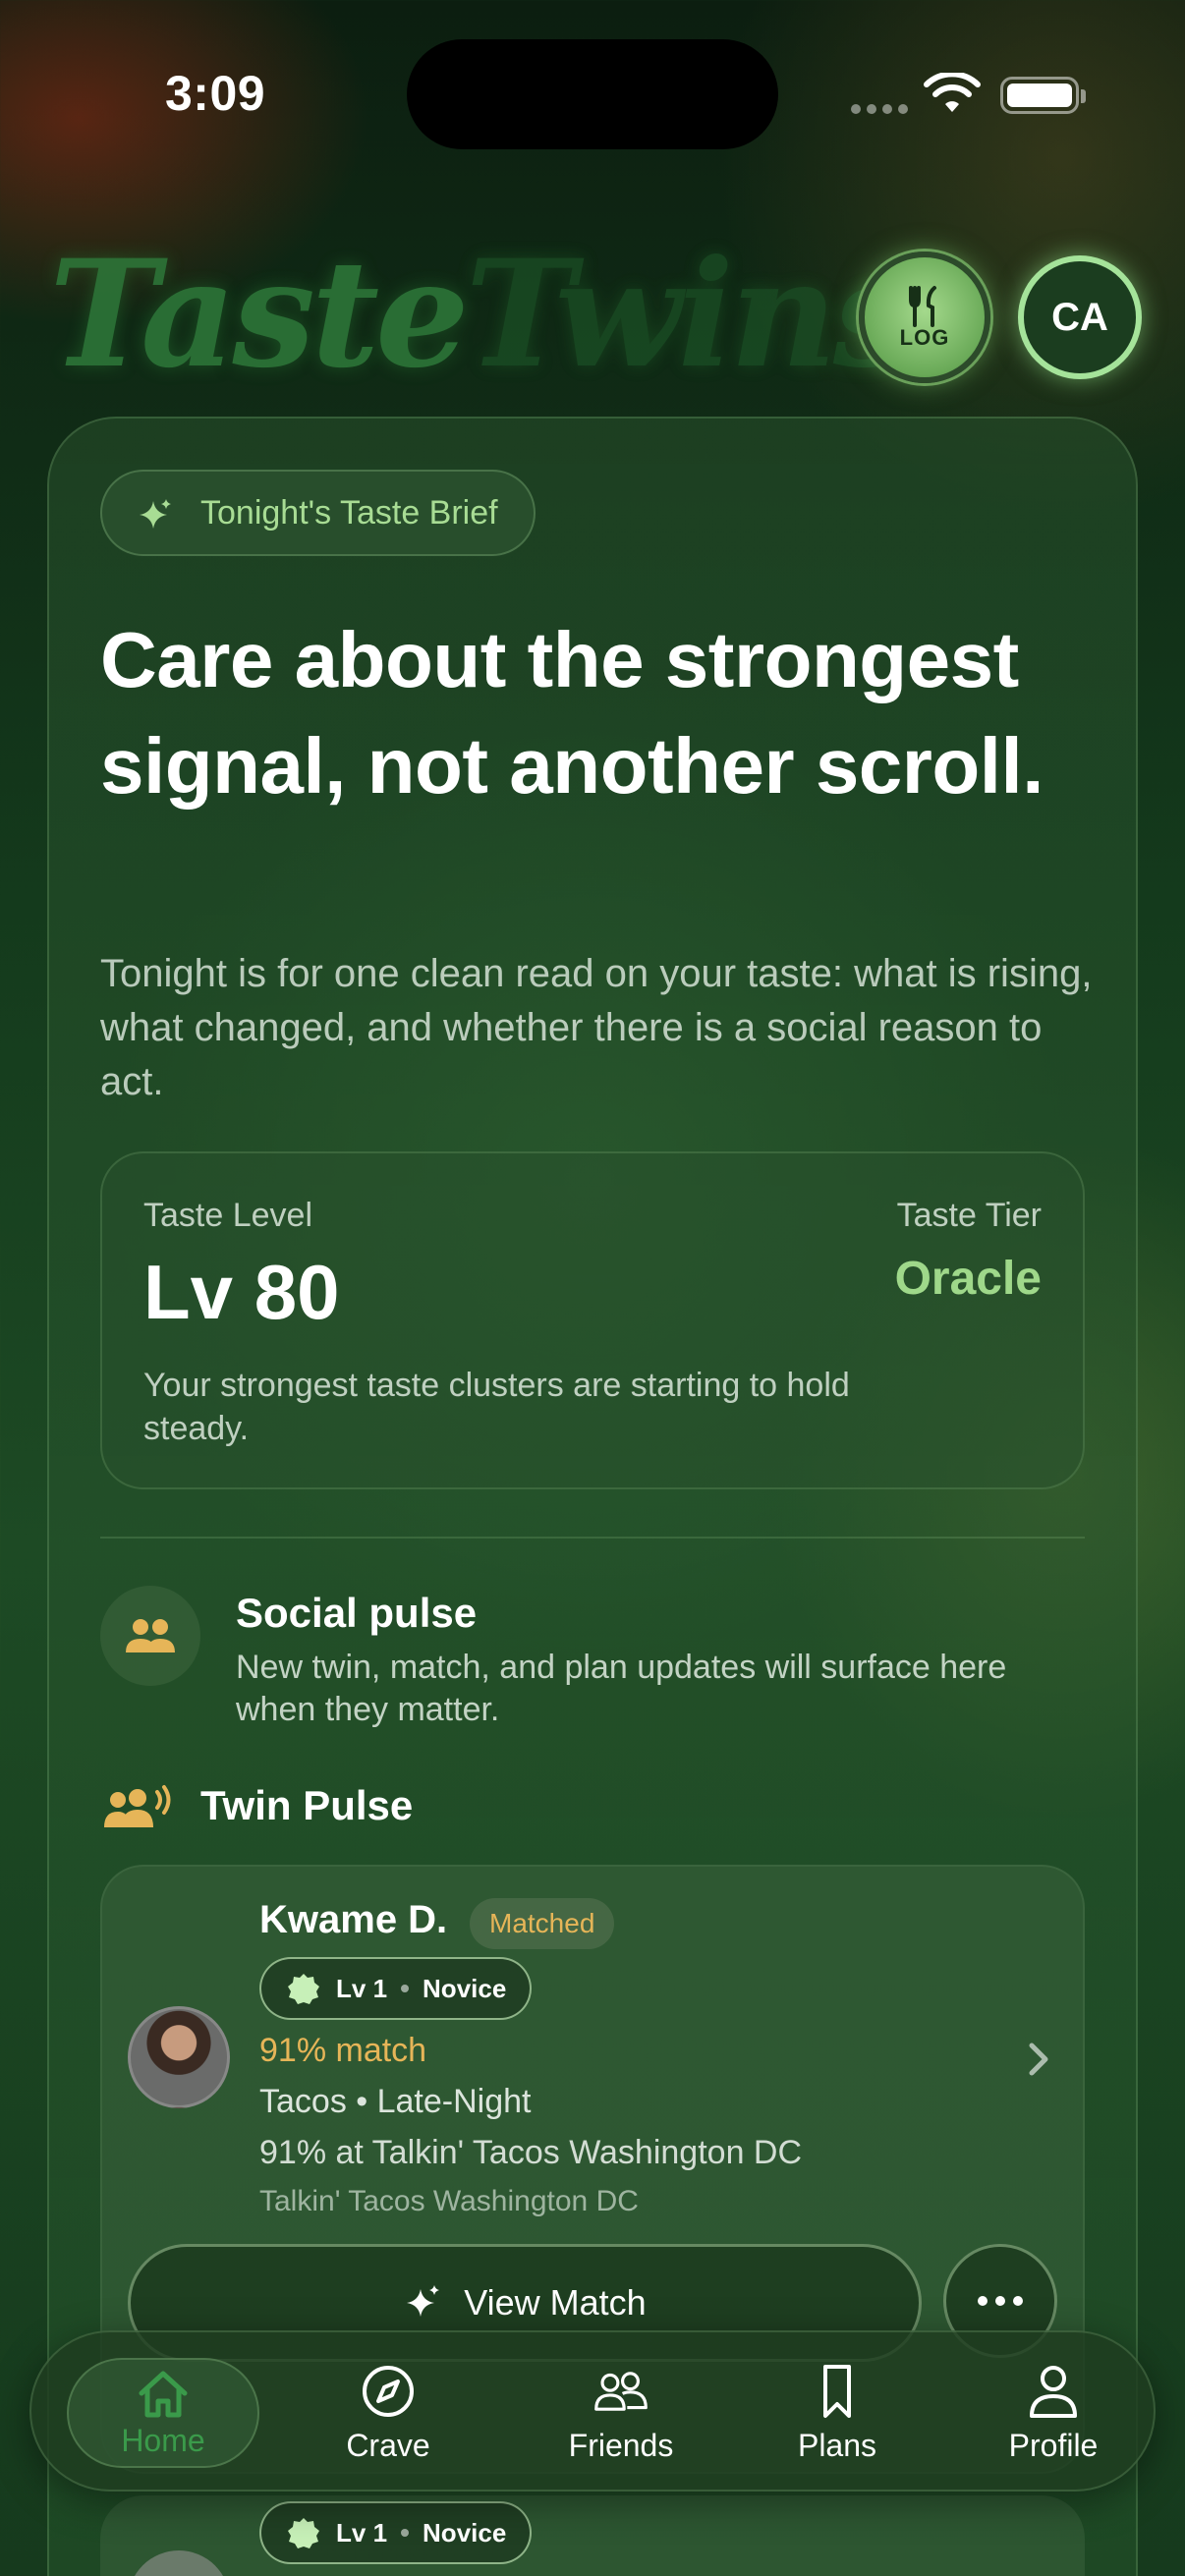  What do you see at coordinates (968, 1279) in the screenshot?
I see `taste-tier-value: Oracle` at bounding box center [968, 1279].